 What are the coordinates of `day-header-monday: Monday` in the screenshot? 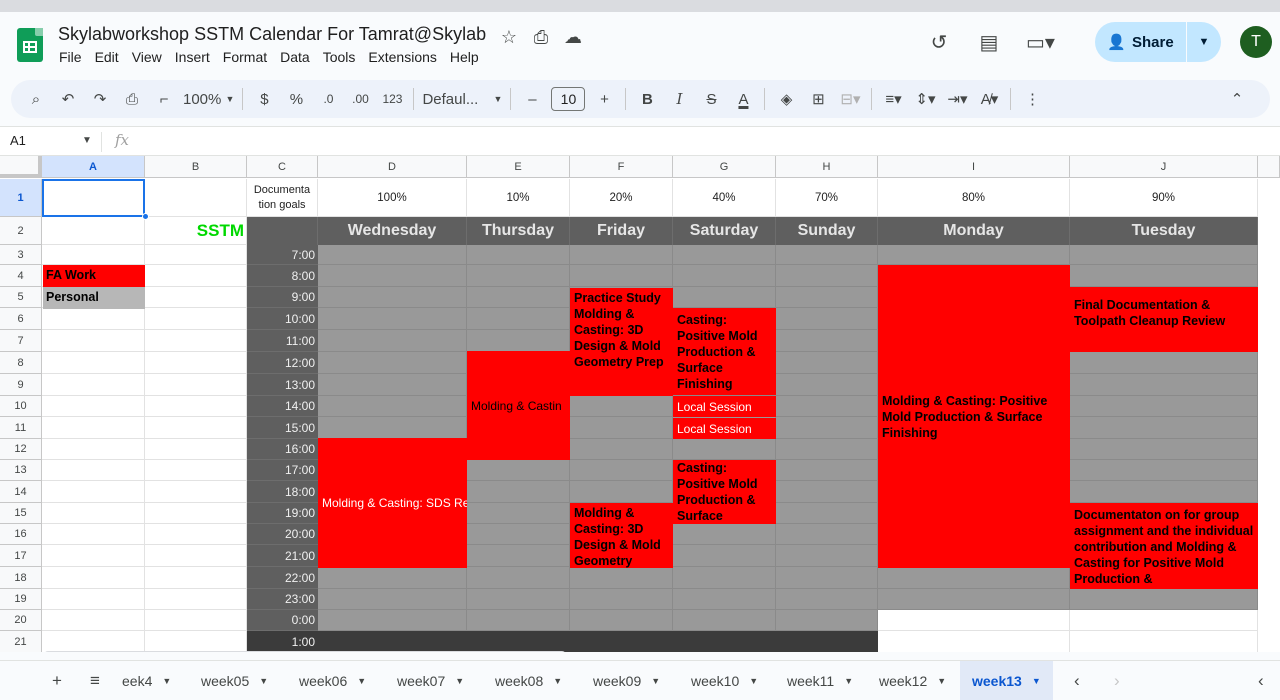 It's located at (974, 231).